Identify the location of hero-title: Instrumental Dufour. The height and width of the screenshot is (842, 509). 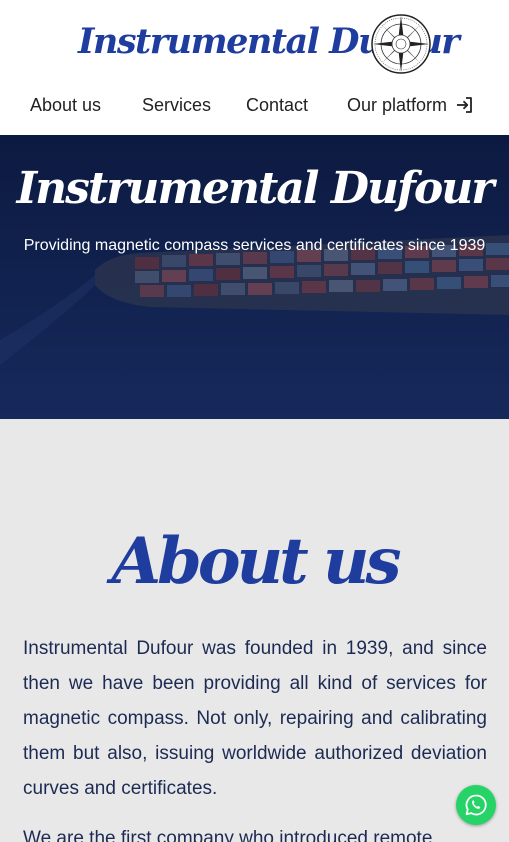
(255, 188).